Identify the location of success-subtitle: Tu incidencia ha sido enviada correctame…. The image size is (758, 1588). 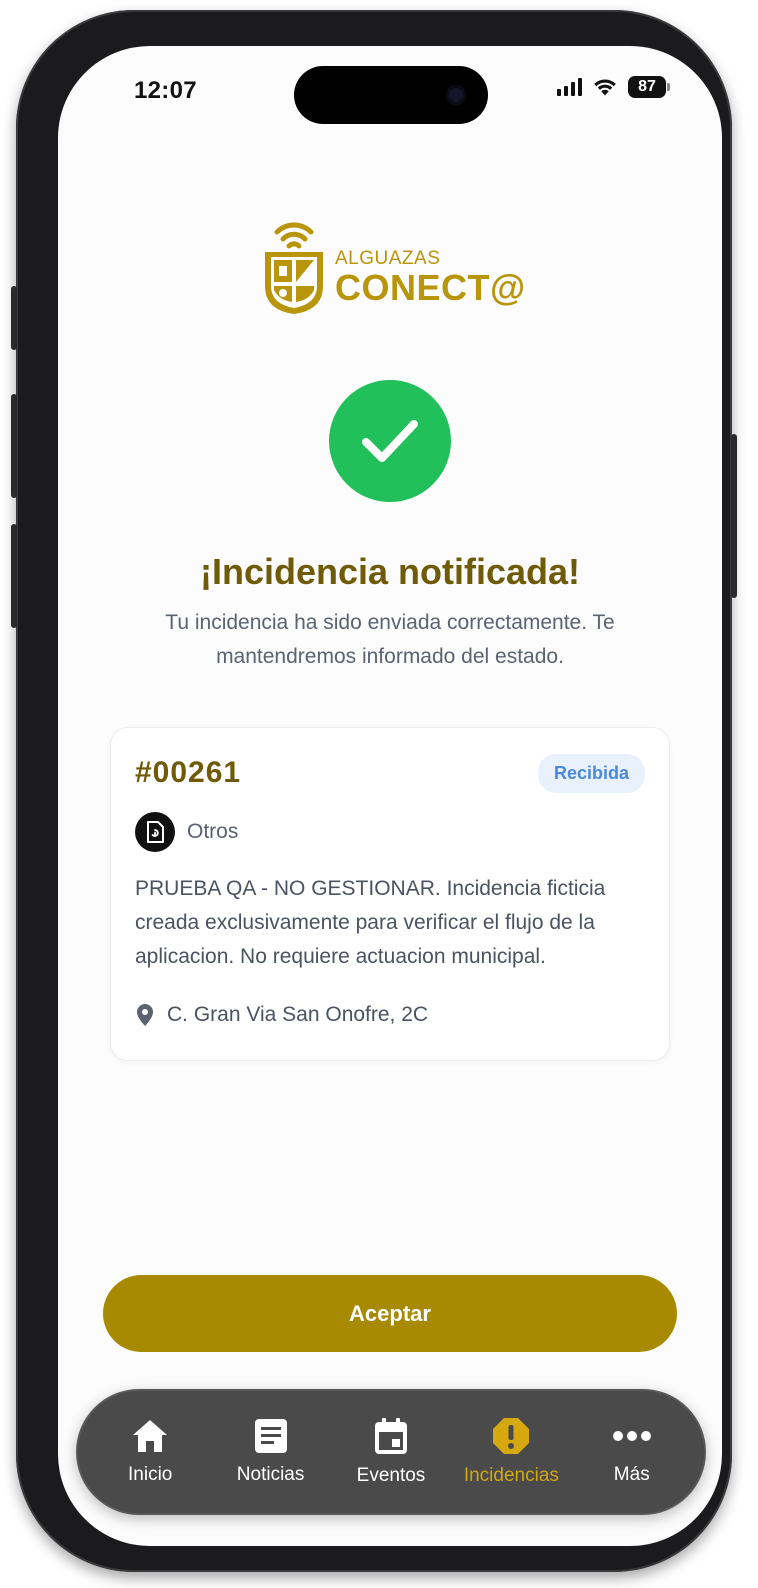
(390, 639).